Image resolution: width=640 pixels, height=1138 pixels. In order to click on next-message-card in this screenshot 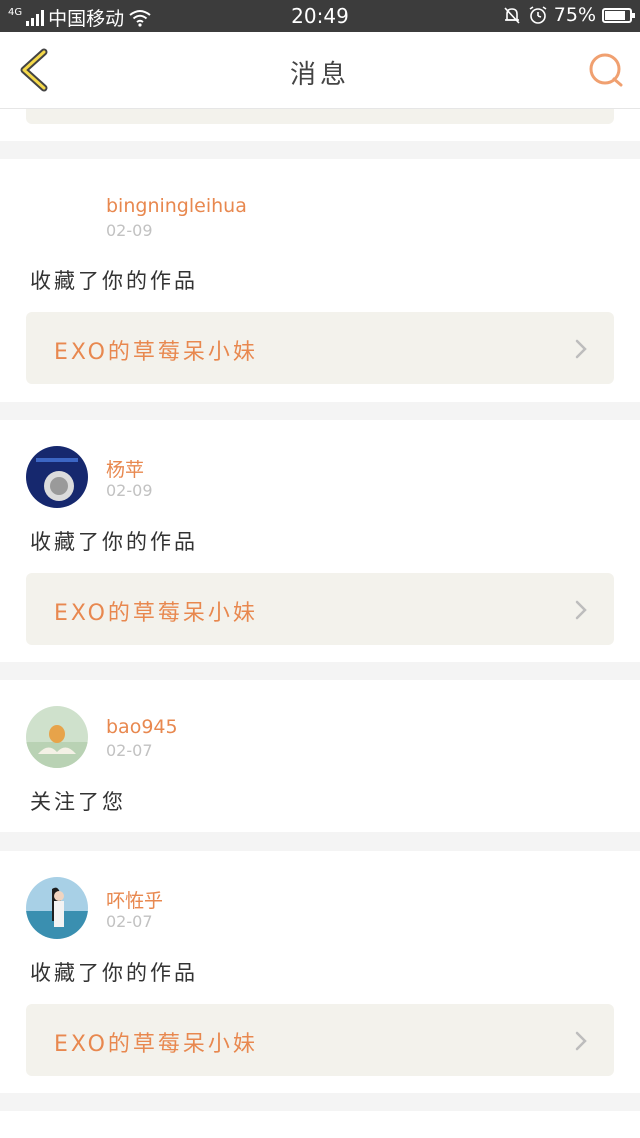, I will do `click(320, 1124)`.